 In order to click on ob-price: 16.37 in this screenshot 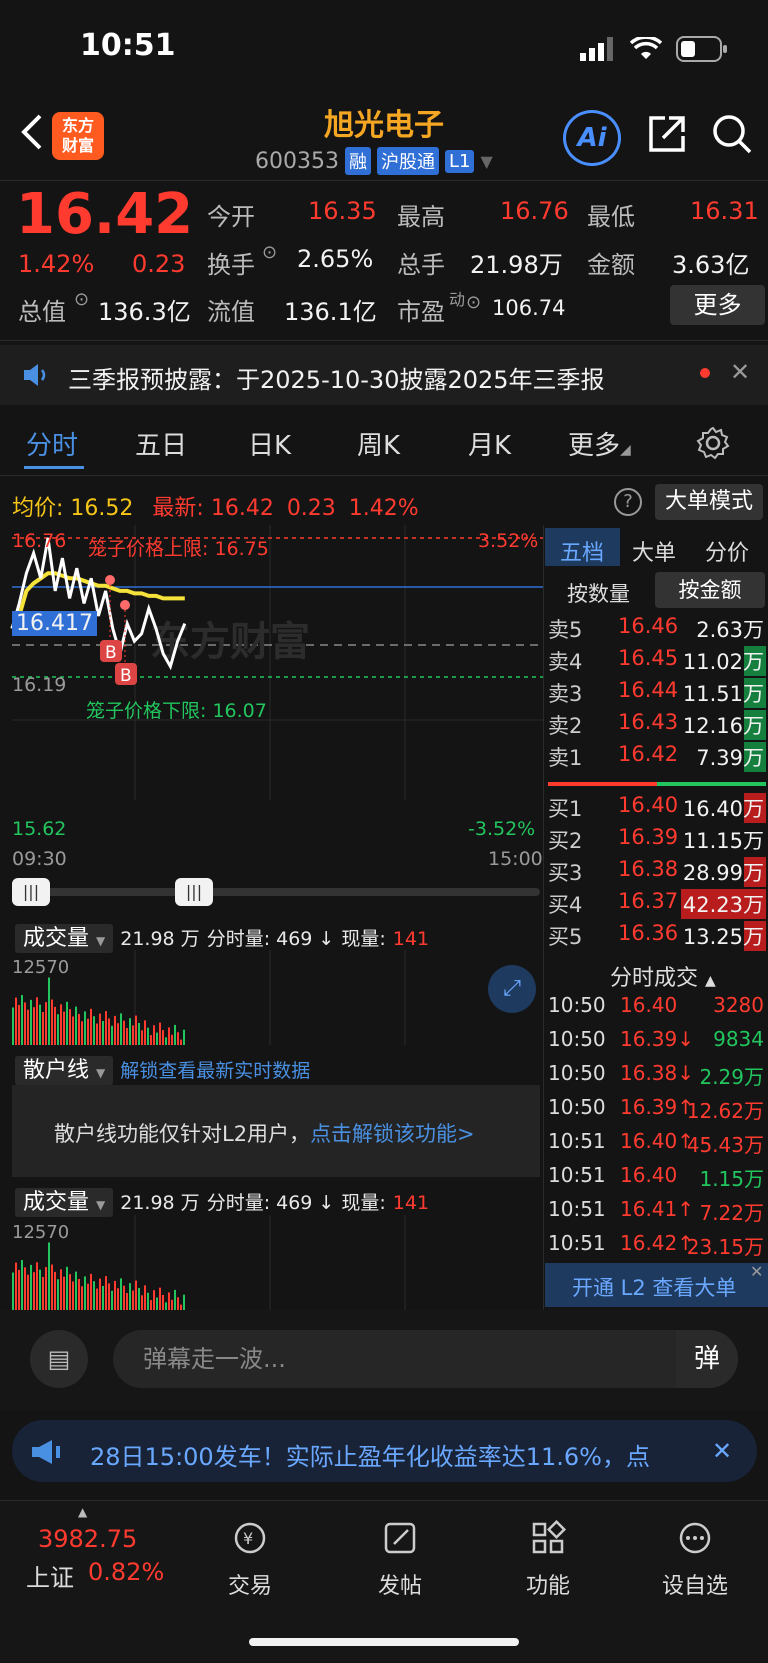, I will do `click(648, 901)`.